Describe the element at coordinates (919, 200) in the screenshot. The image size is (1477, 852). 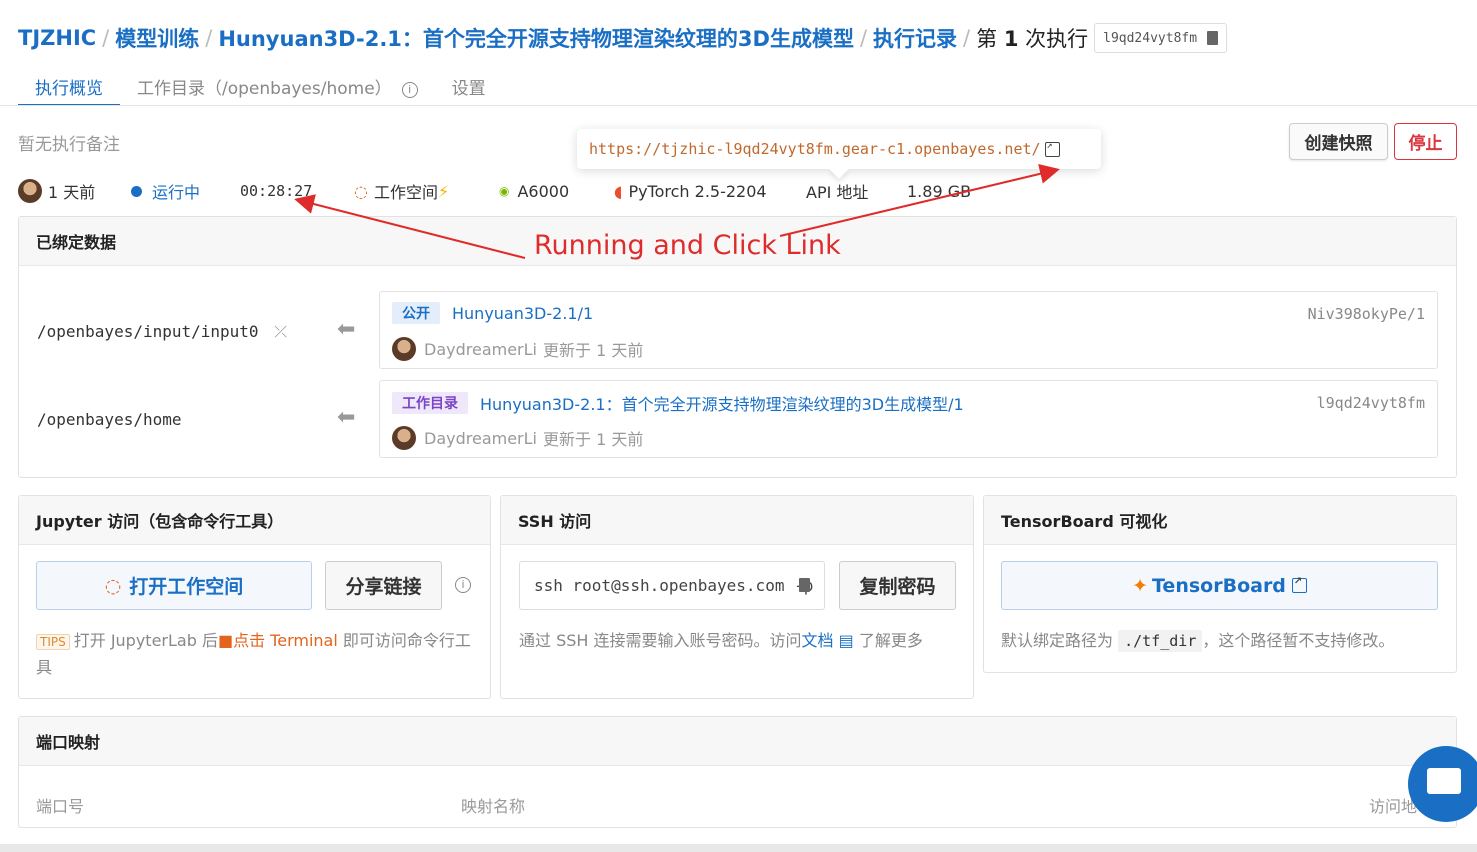
I see `annotation-arrow-link` at that location.